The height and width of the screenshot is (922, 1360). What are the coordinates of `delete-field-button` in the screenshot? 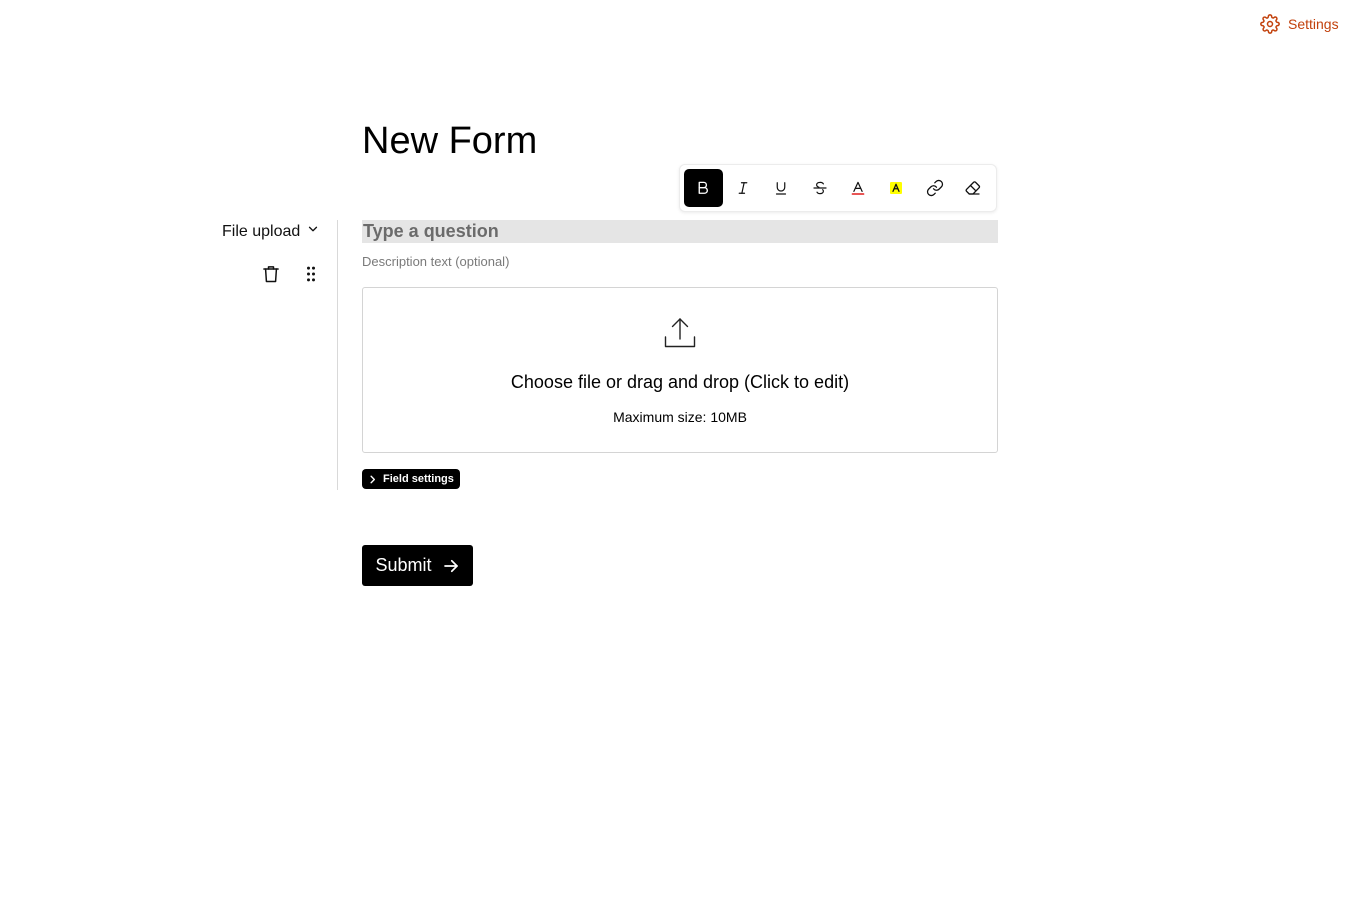 It's located at (271, 274).